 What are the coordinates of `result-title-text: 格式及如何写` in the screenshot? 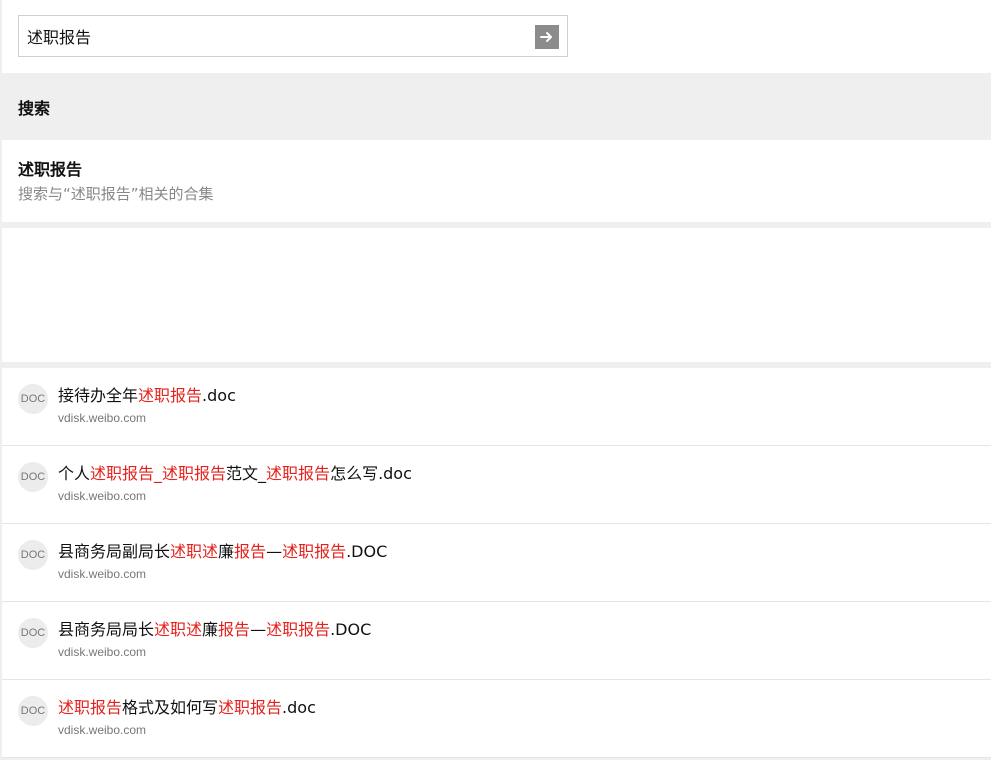 It's located at (170, 707).